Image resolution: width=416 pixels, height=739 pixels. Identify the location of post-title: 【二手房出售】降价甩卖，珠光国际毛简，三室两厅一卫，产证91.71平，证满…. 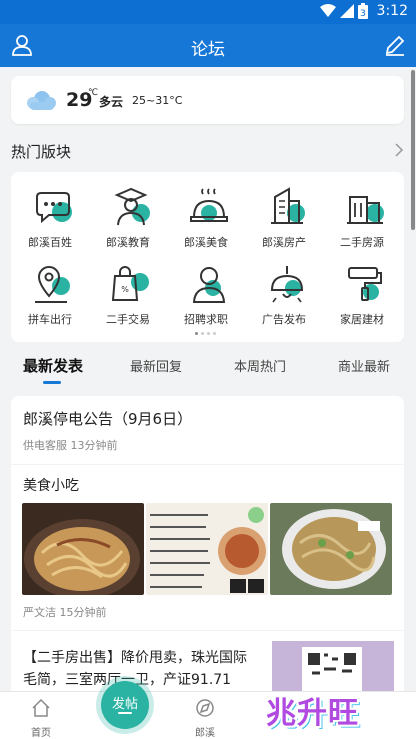
(135, 669).